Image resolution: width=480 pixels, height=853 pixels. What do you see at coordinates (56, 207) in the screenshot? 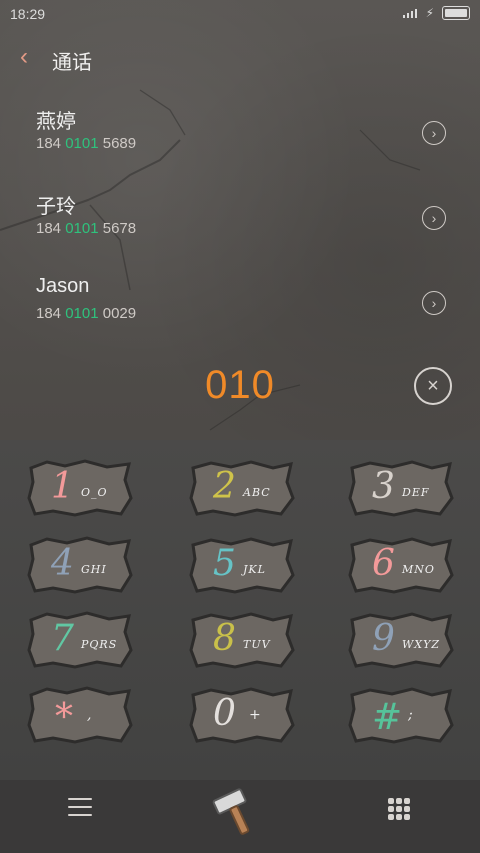
I see `contact-name: 子玲` at bounding box center [56, 207].